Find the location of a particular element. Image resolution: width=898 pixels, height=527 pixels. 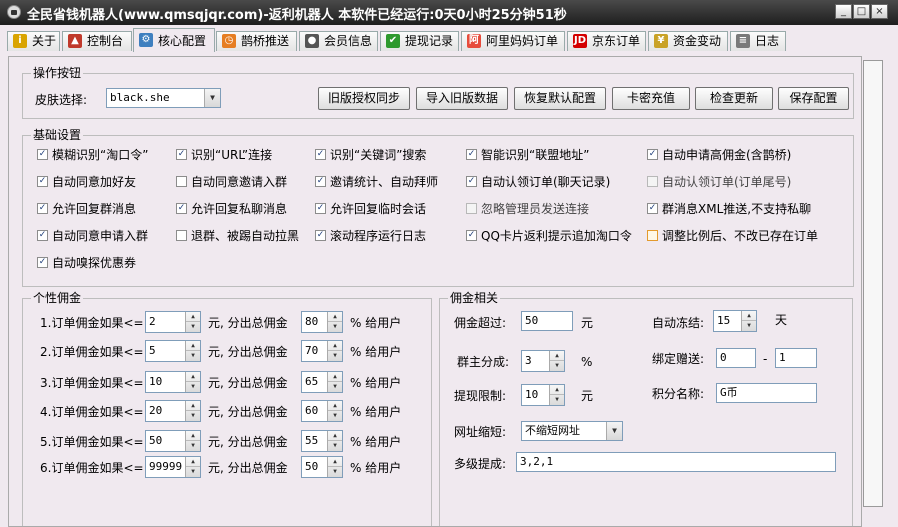

points-name-input: G币 is located at coordinates (766, 393).